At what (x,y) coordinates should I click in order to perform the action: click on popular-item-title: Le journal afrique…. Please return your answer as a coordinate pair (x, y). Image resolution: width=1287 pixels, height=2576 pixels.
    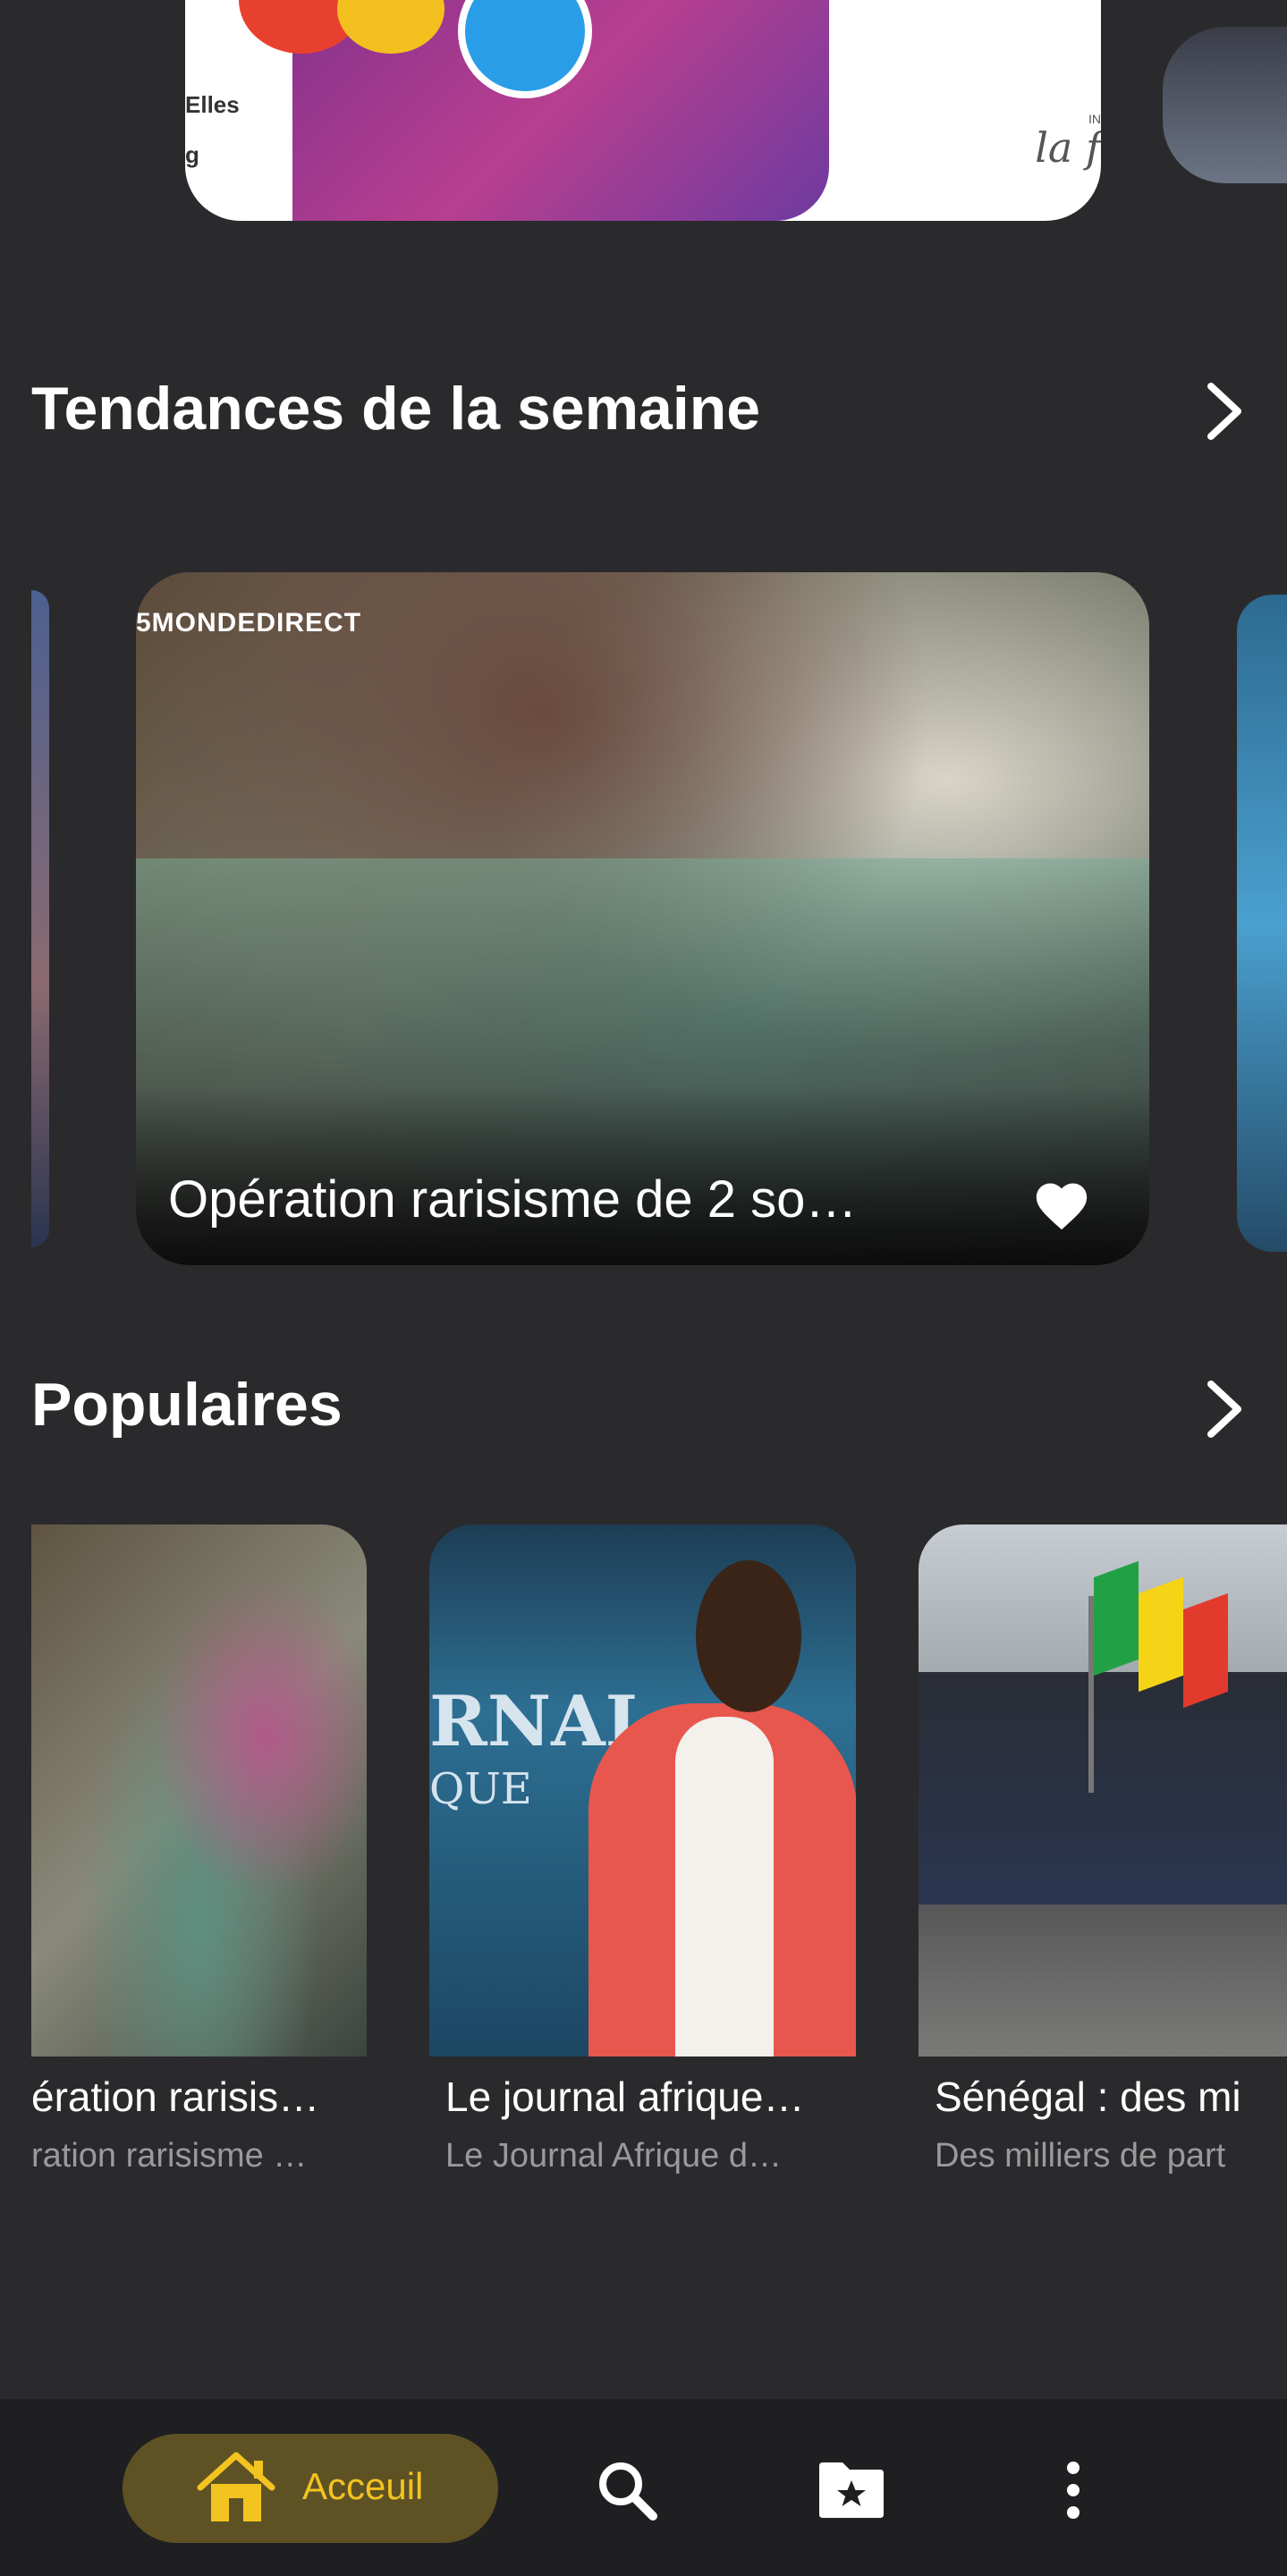
    Looking at the image, I should click on (651, 2097).